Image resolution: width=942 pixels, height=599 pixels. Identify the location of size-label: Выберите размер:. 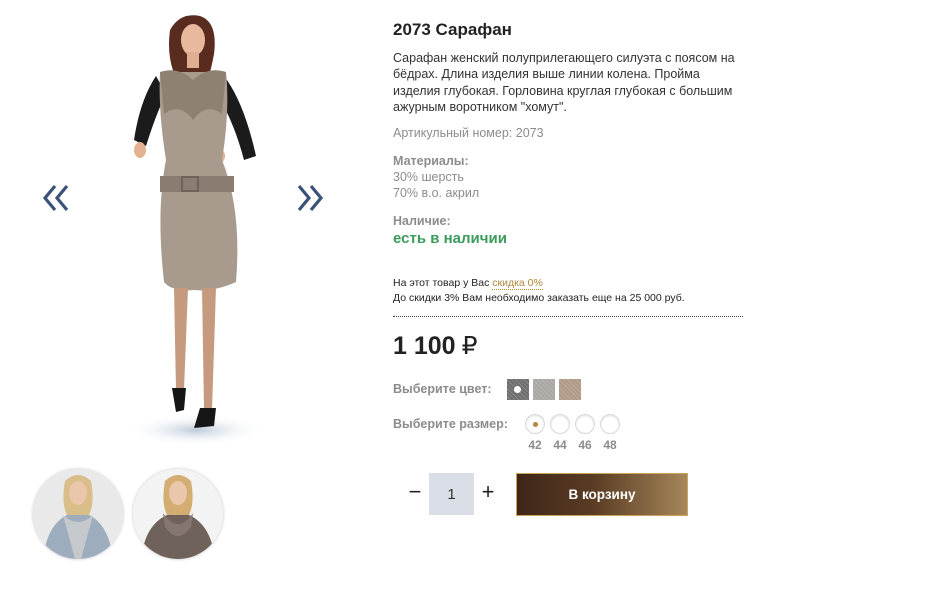
(450, 424).